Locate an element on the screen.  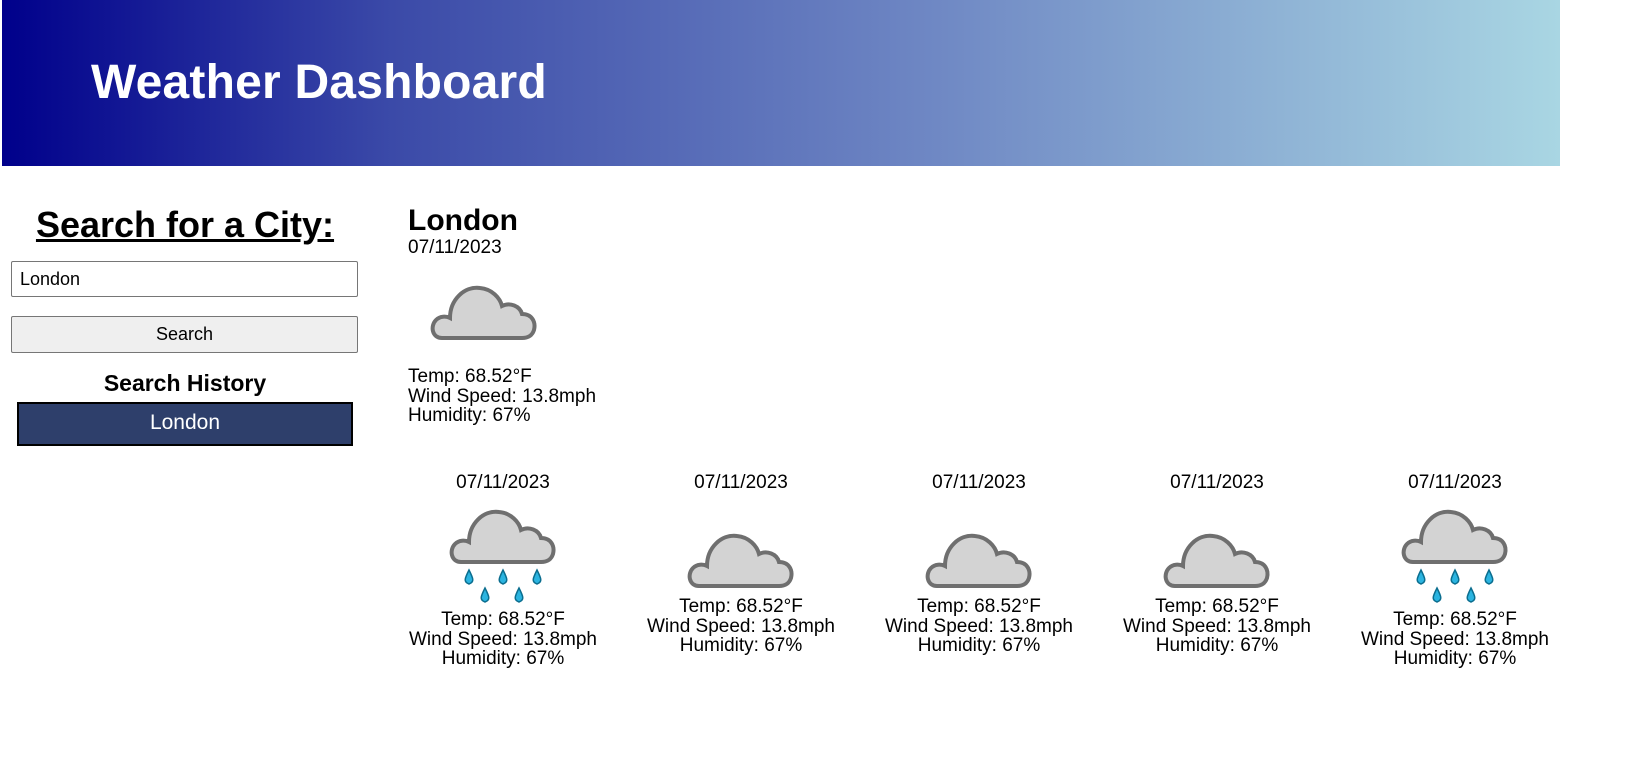
search-button: Search is located at coordinates (184, 334).